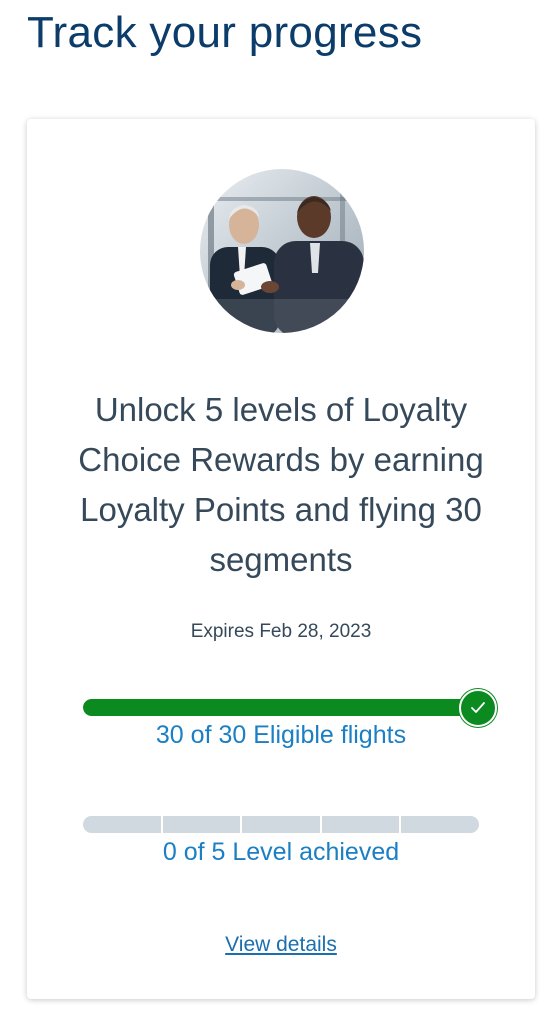  I want to click on flights-progress-bar, so click(280, 707).